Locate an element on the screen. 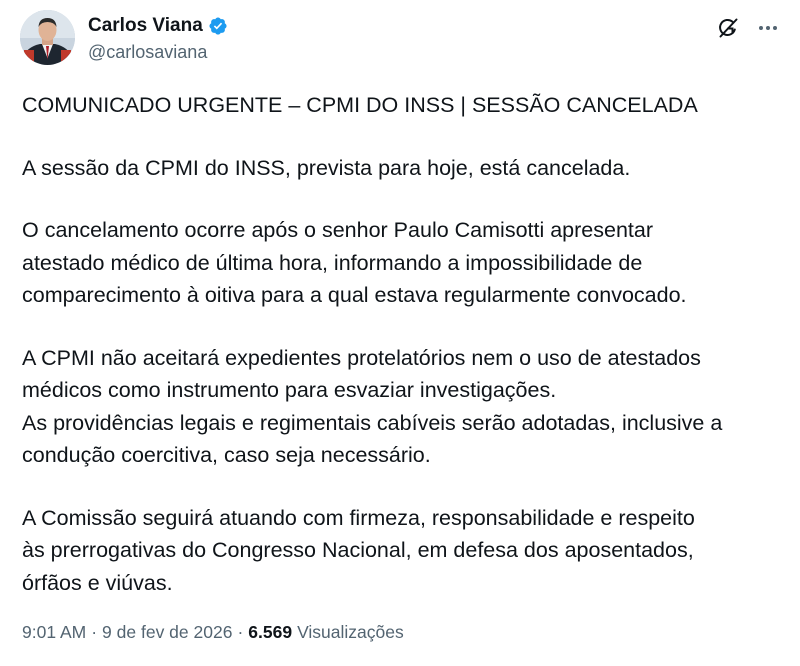 This screenshot has height=666, width=800. more-options-icon is located at coordinates (768, 28).